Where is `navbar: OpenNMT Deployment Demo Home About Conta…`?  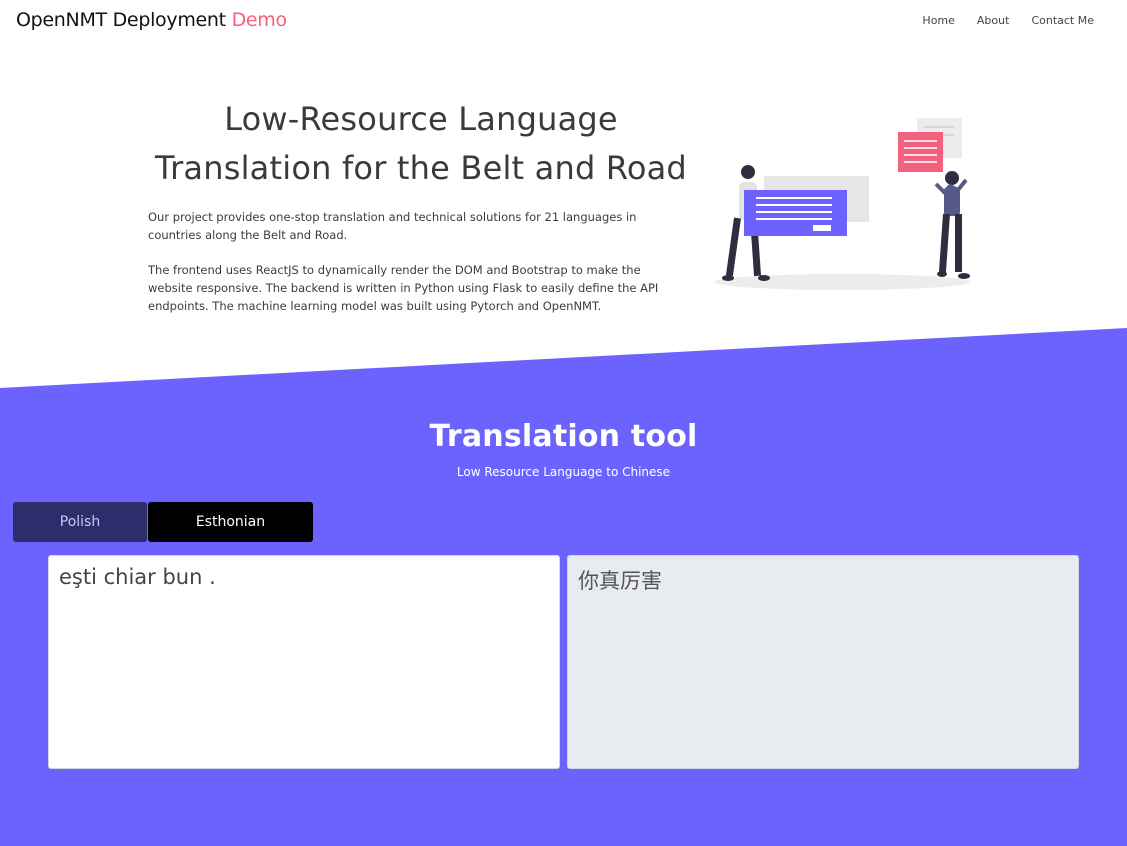 navbar: OpenNMT Deployment Demo Home About Conta… is located at coordinates (563, 21).